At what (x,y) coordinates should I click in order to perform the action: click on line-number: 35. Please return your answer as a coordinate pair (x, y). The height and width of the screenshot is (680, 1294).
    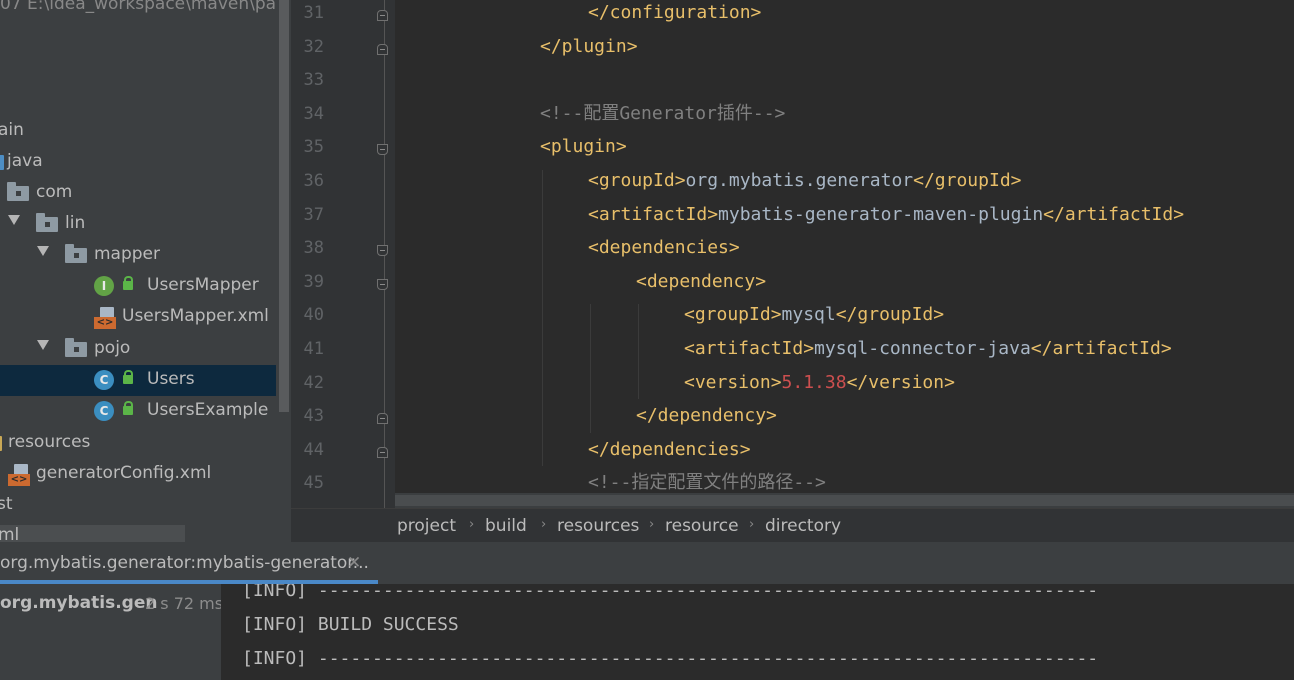
    Looking at the image, I should click on (313, 147).